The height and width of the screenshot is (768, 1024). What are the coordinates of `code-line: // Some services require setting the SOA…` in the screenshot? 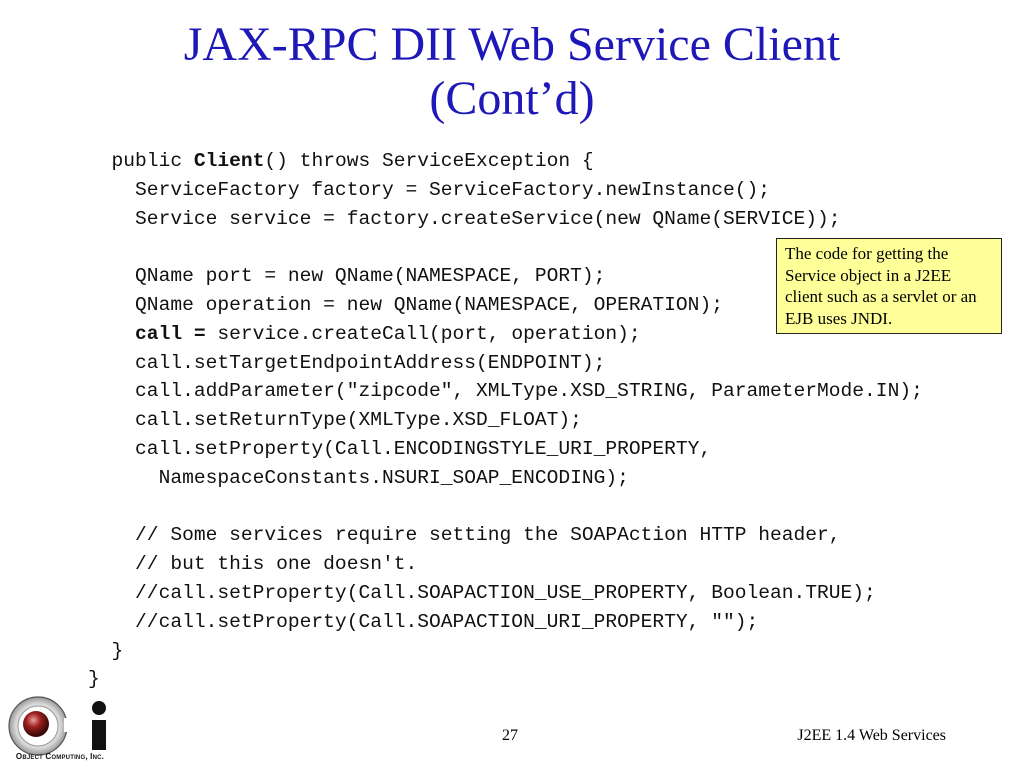 It's located at (505, 535).